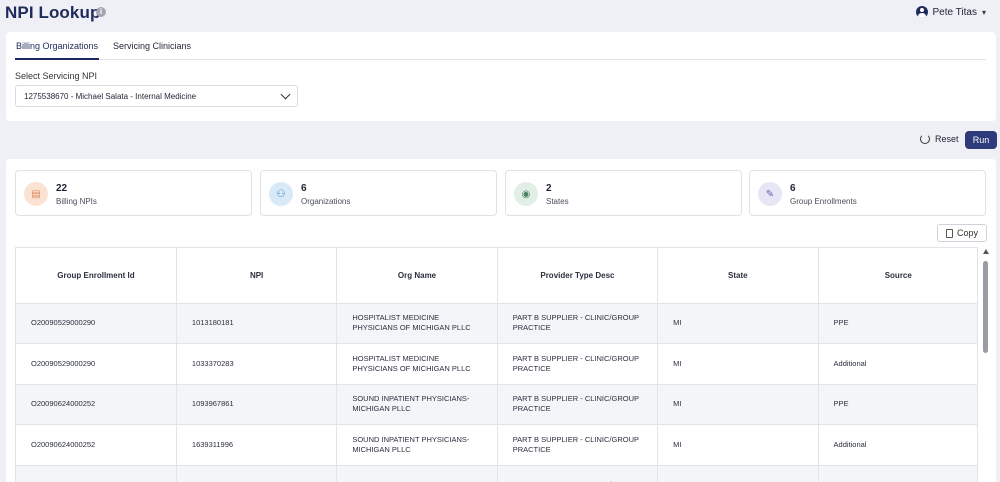 The width and height of the screenshot is (1000, 482). Describe the element at coordinates (101, 12) in the screenshot. I see `info-icon: i` at that location.